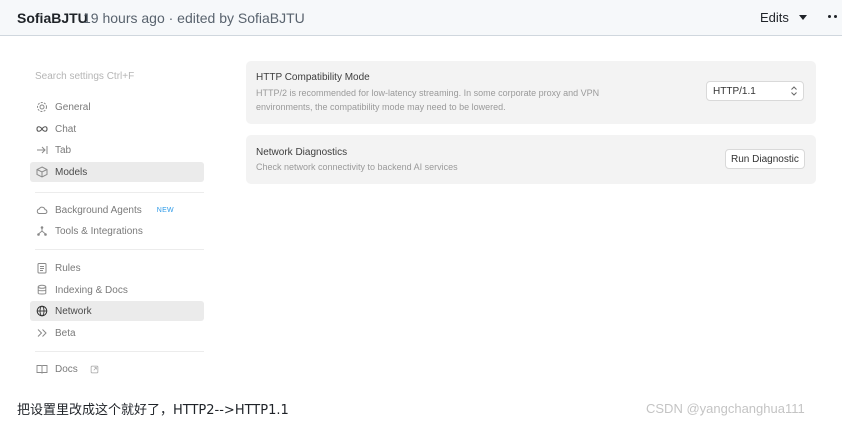 This screenshot has height=424, width=842. What do you see at coordinates (68, 268) in the screenshot?
I see `nav-label: Rules` at bounding box center [68, 268].